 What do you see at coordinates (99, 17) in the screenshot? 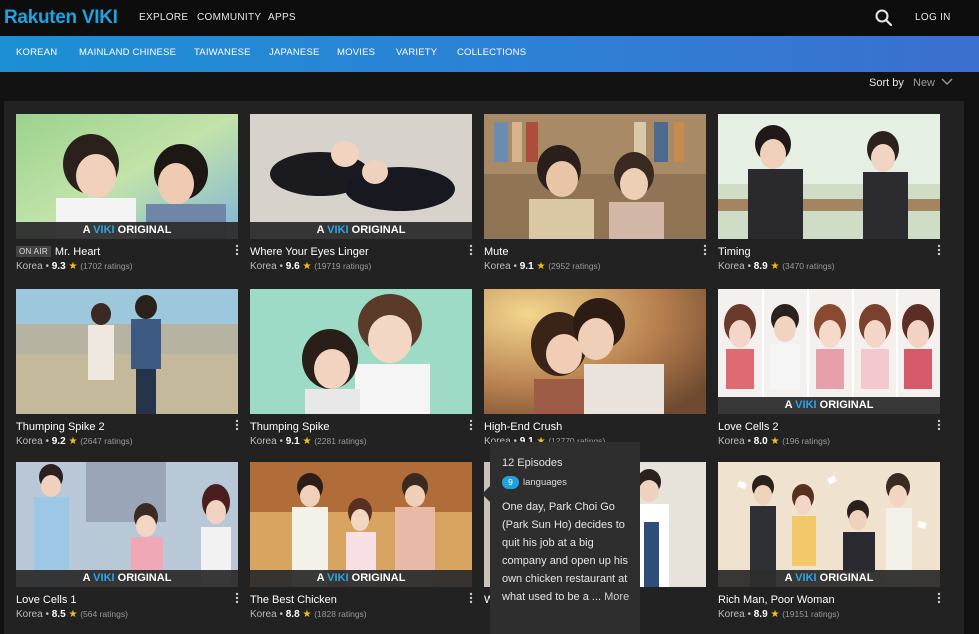
I see `logo-viki-text: VIKI` at bounding box center [99, 17].